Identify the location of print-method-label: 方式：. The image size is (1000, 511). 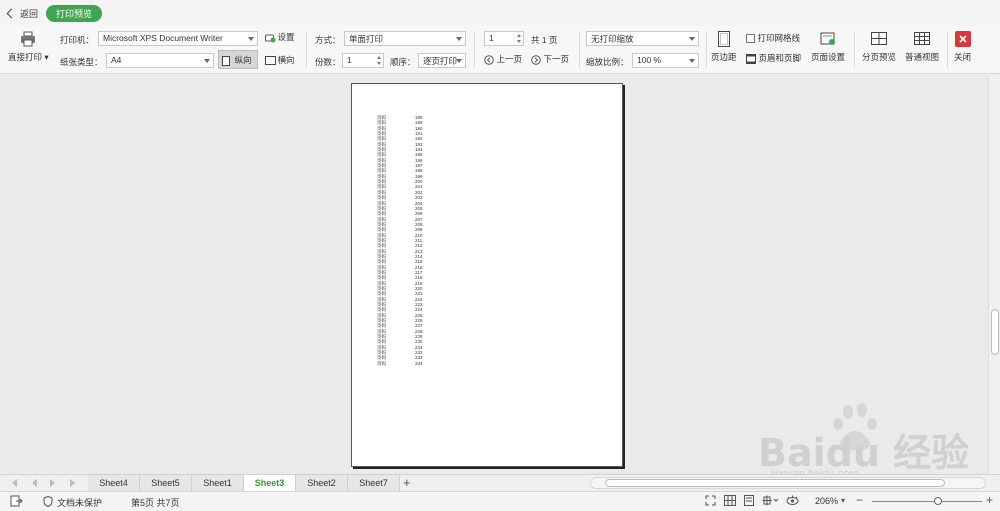
(328, 40).